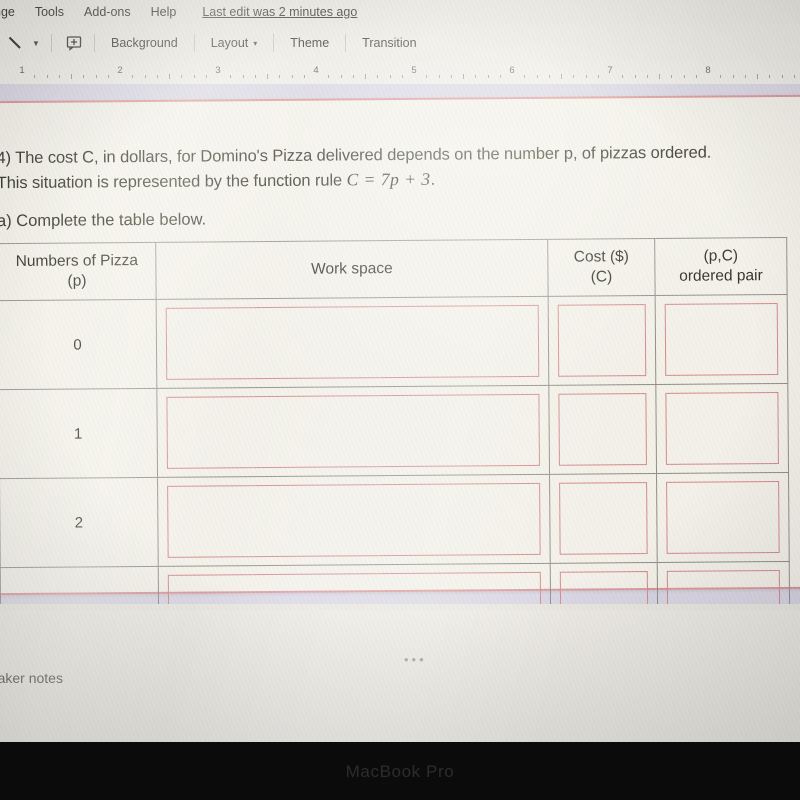 The image size is (800, 800). I want to click on menu-item-add-ons: Add-ons, so click(107, 12).